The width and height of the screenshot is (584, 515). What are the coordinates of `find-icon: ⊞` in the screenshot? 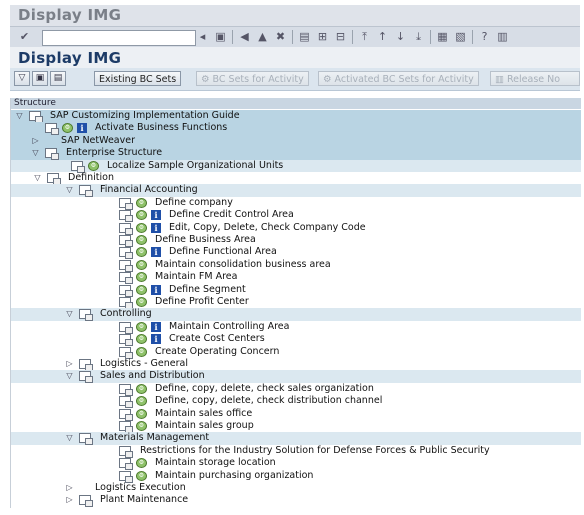 It's located at (322, 36).